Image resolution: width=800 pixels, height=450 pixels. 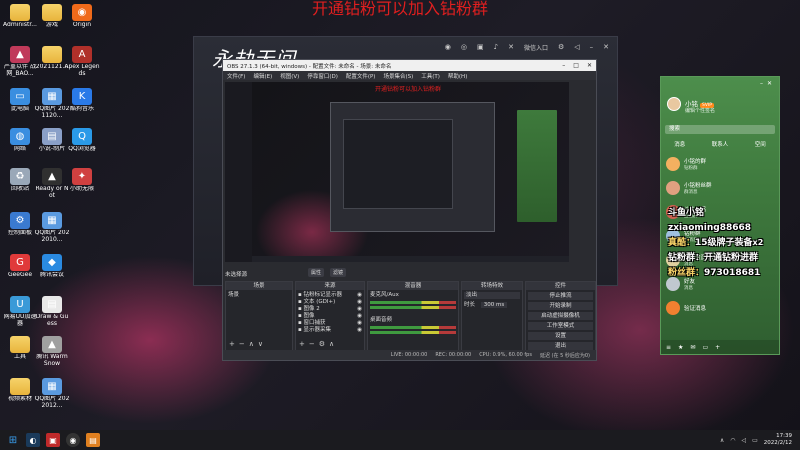 I want to click on obs-control-button: 工作室模式, so click(x=560, y=326).